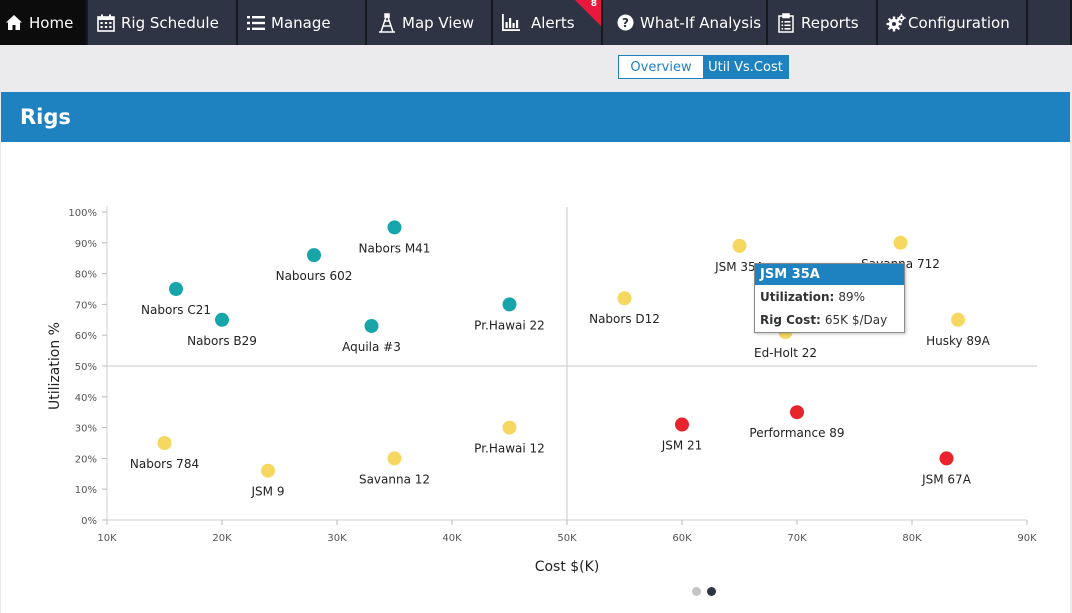 The height and width of the screenshot is (613, 1072). Describe the element at coordinates (796, 433) in the screenshot. I see `rig-point-label: Performance 89` at that location.